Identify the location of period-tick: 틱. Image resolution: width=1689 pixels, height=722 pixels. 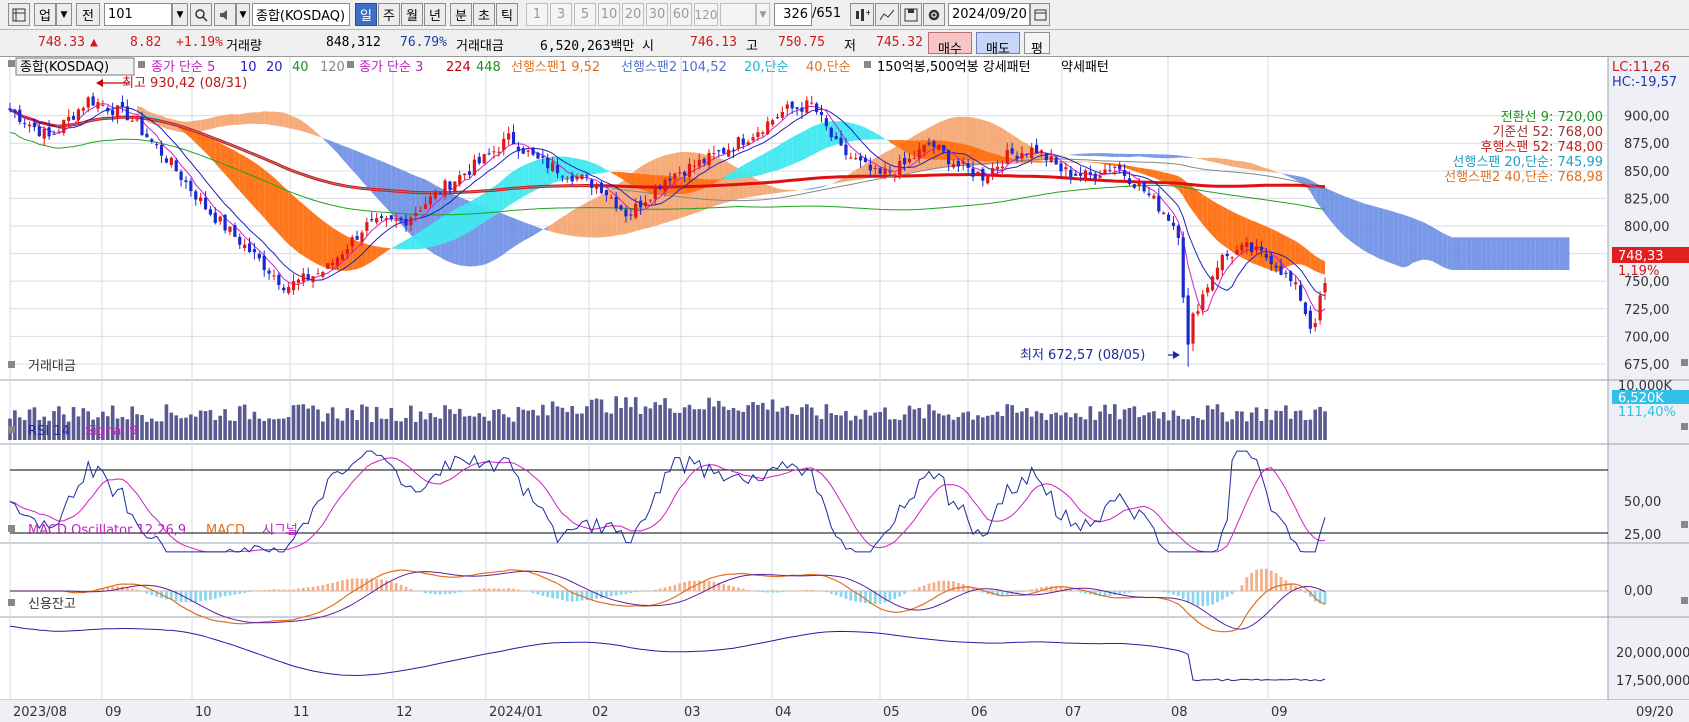
(507, 14).